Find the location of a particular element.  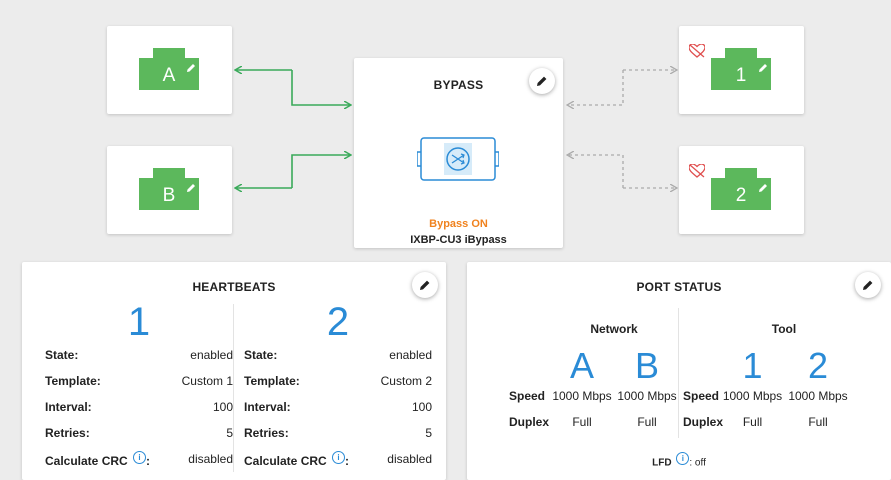

link-b-right is located at coordinates (320, 171).